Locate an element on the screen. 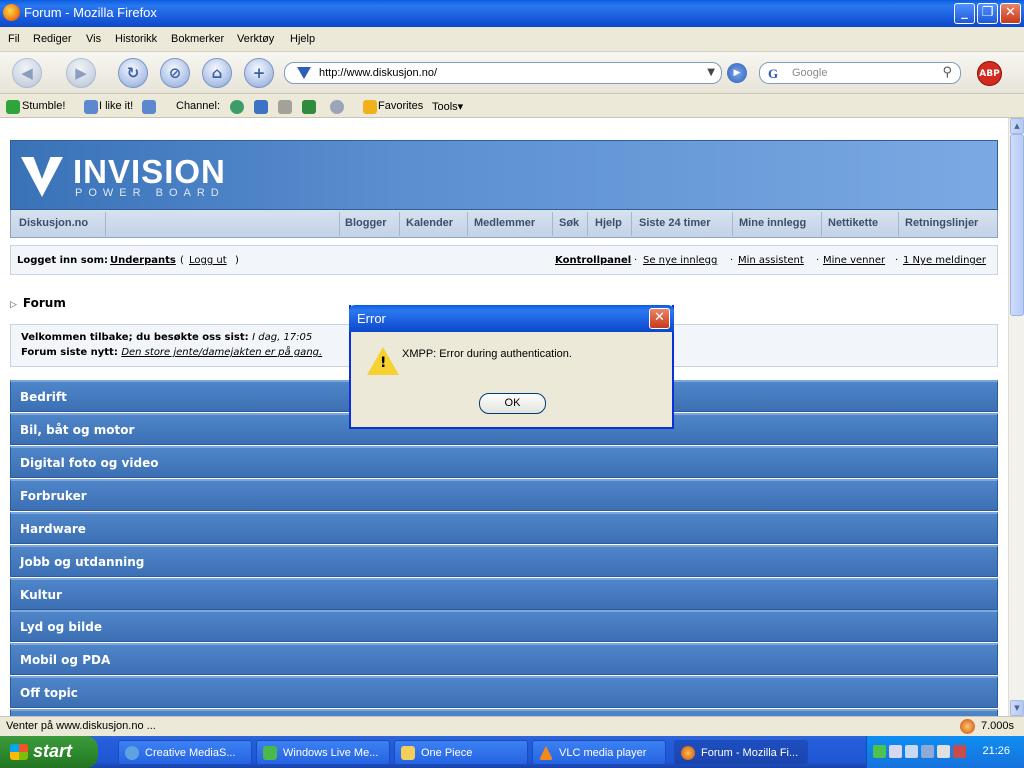  category-row: Off topic is located at coordinates (504, 692).